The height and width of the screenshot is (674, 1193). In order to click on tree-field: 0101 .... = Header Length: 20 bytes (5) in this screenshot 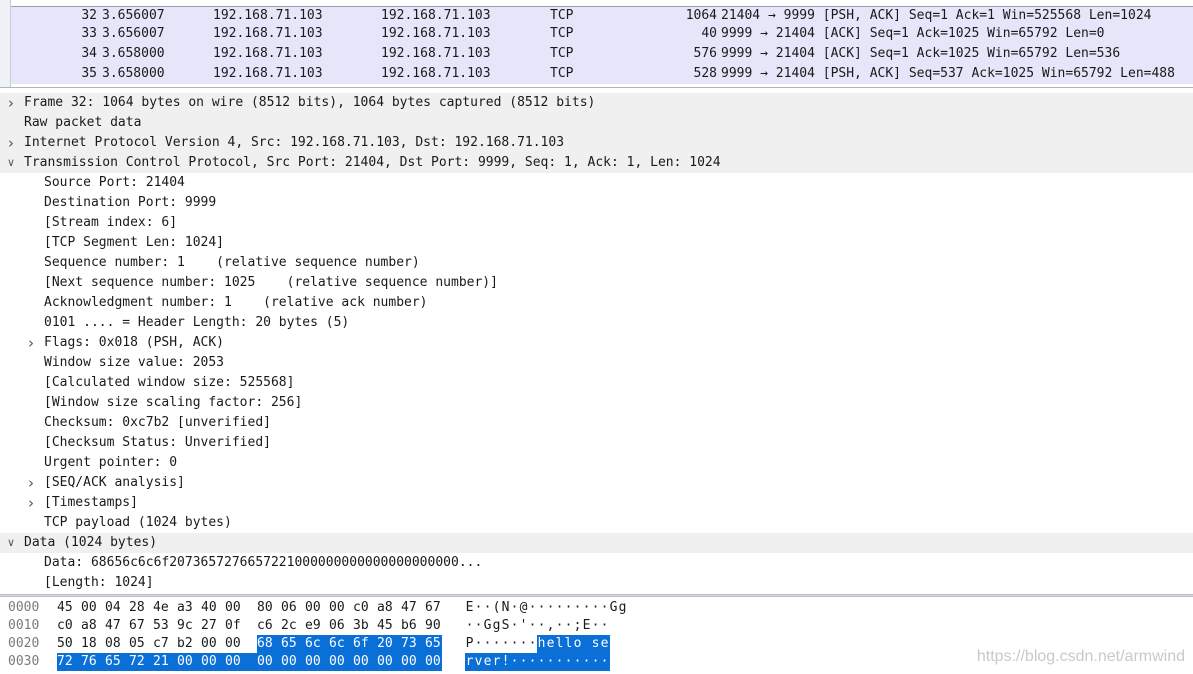, I will do `click(596, 323)`.